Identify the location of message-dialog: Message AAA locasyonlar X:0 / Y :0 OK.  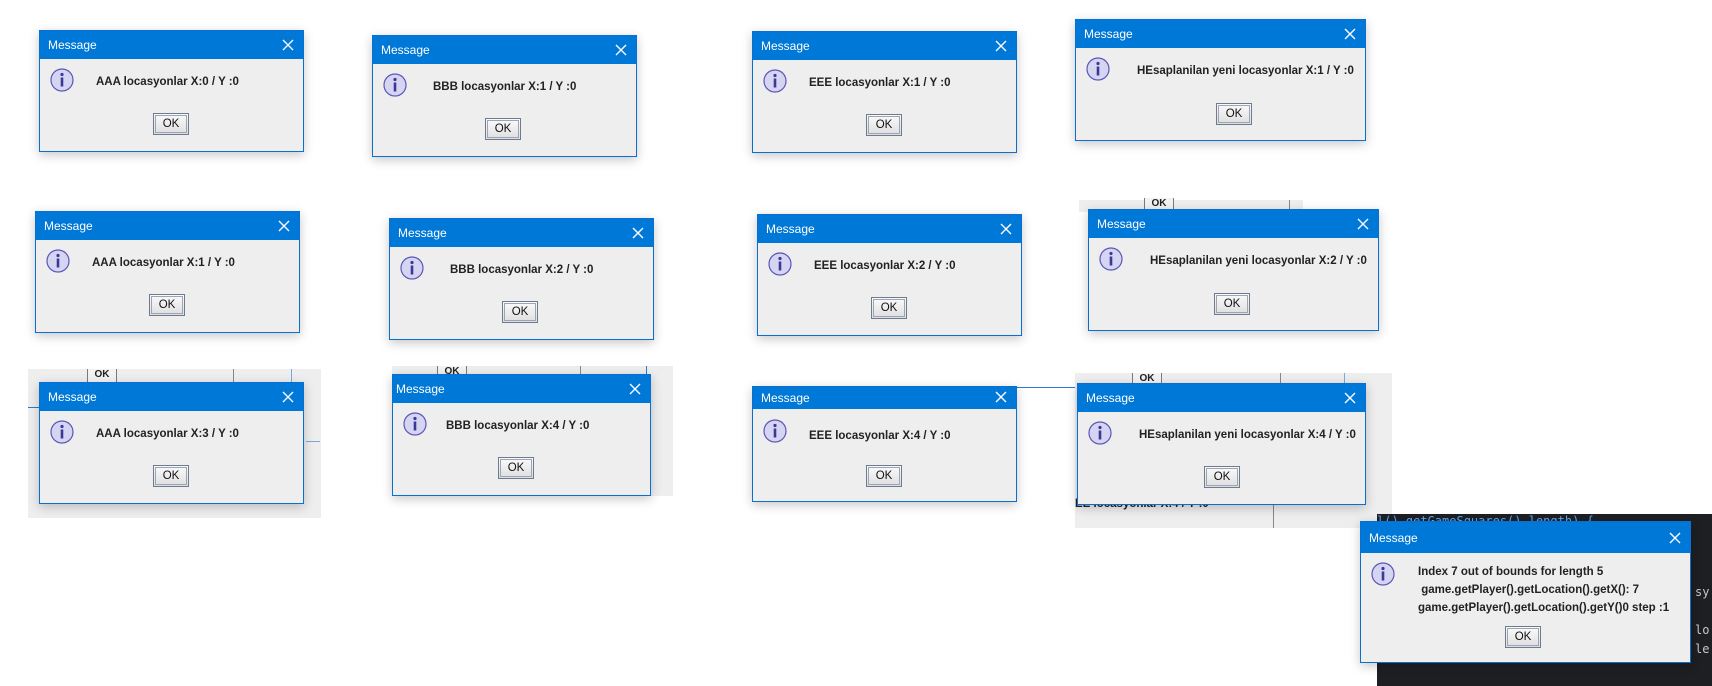
(171, 91).